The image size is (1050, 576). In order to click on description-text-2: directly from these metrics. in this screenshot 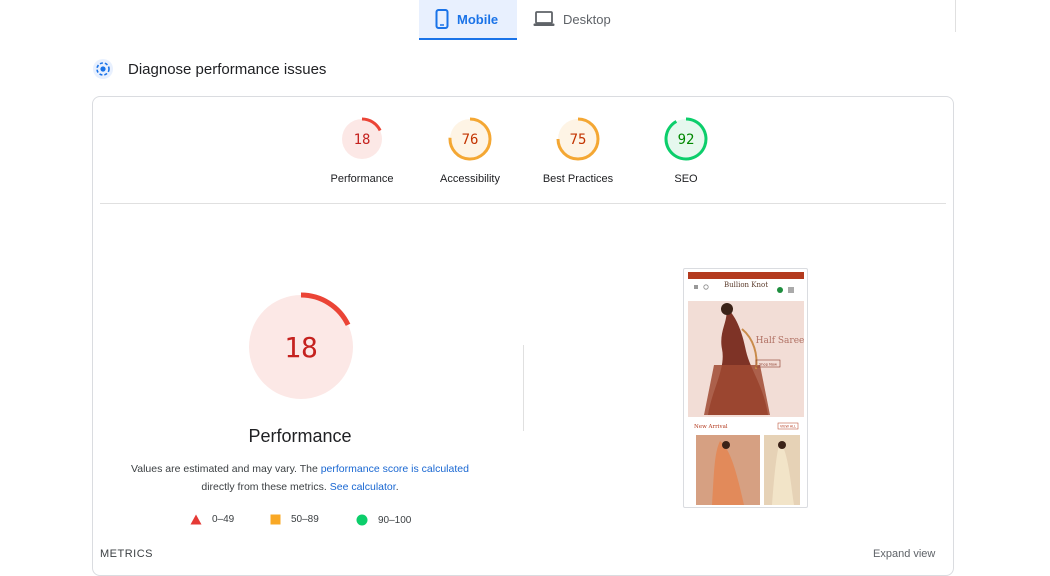, I will do `click(265, 487)`.